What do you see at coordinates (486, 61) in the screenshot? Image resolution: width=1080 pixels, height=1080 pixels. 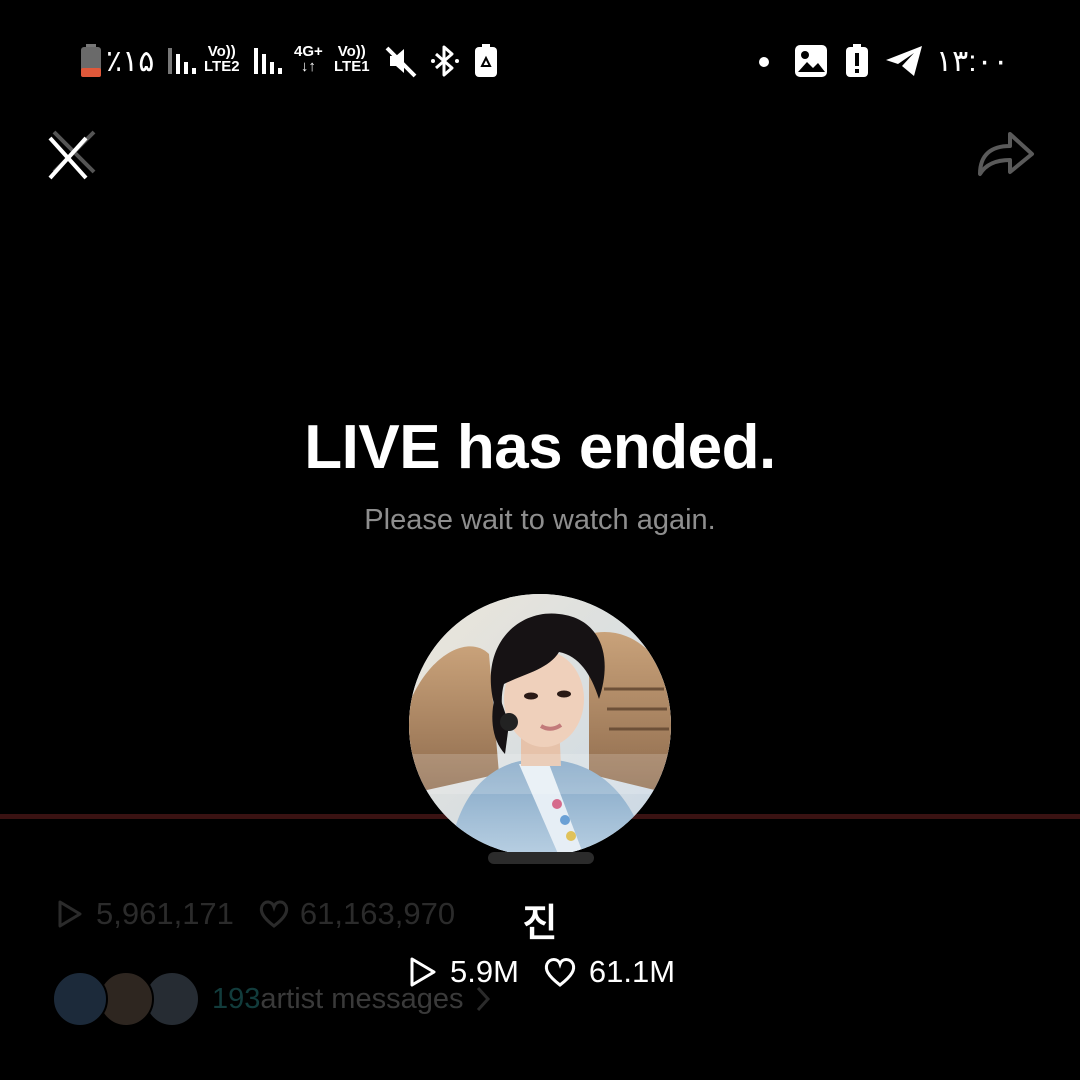 I see `battery-saver-icon` at bounding box center [486, 61].